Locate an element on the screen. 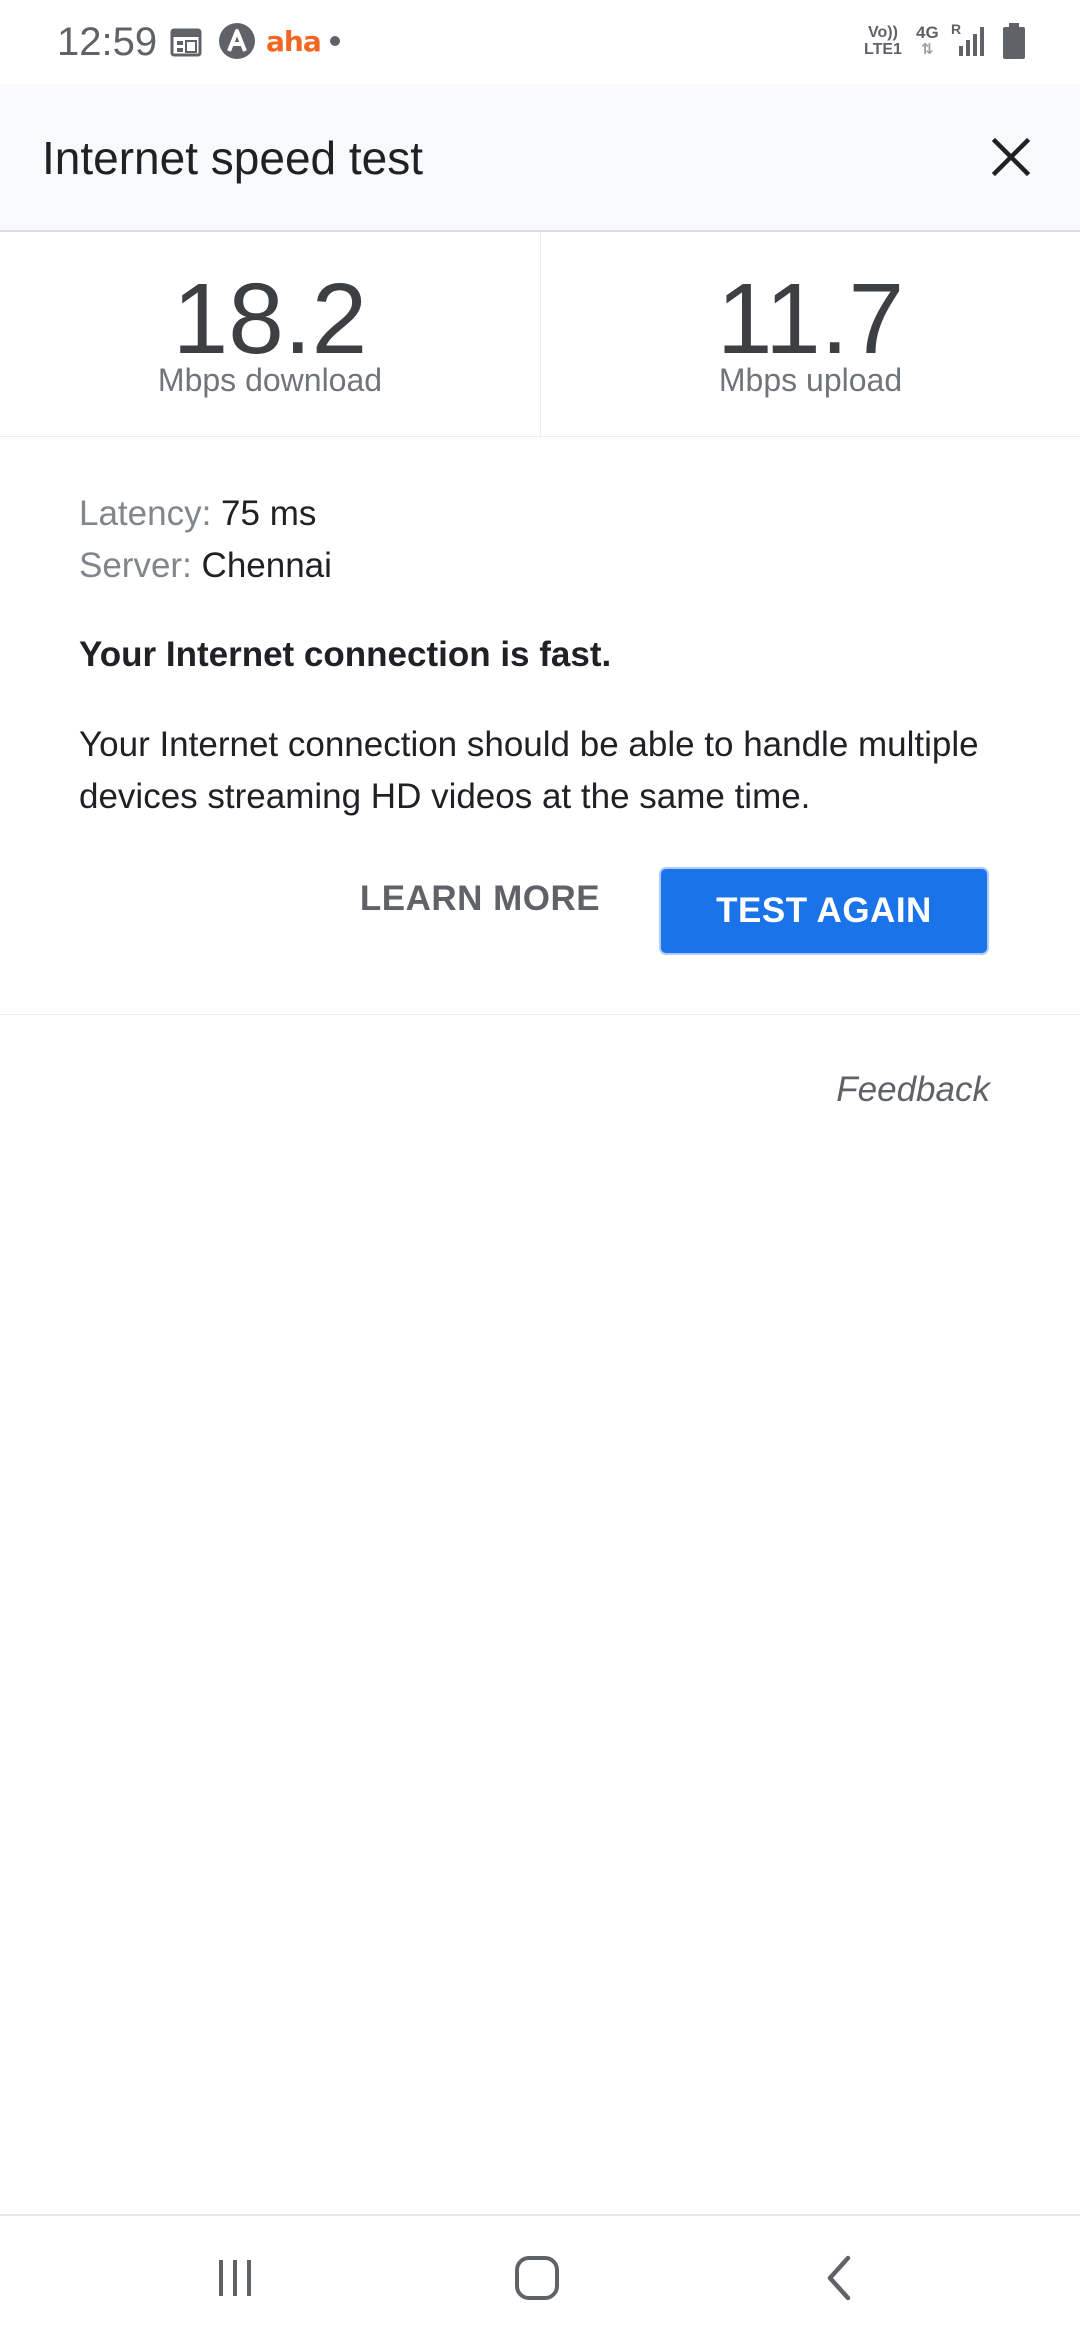 This screenshot has height=2342, width=1080. download-result: 18.2 Mbps download is located at coordinates (270, 334).